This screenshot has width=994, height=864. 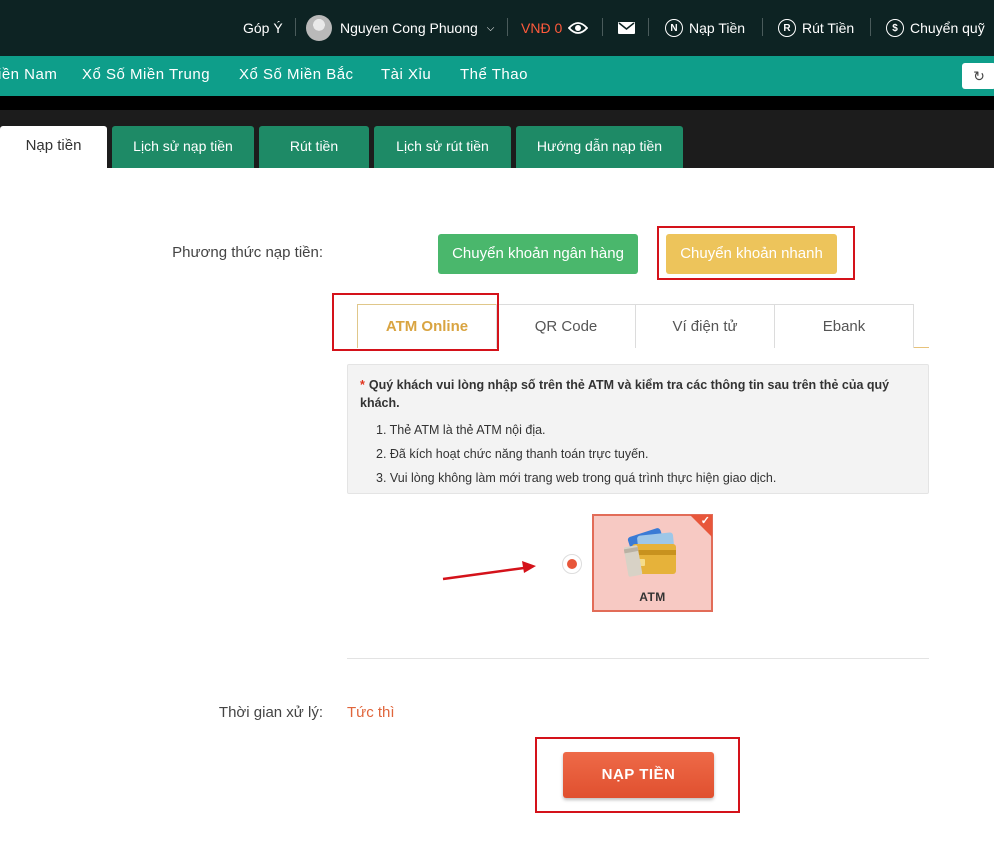 What do you see at coordinates (542, 28) in the screenshot?
I see `balance-value: VNĐ 0` at bounding box center [542, 28].